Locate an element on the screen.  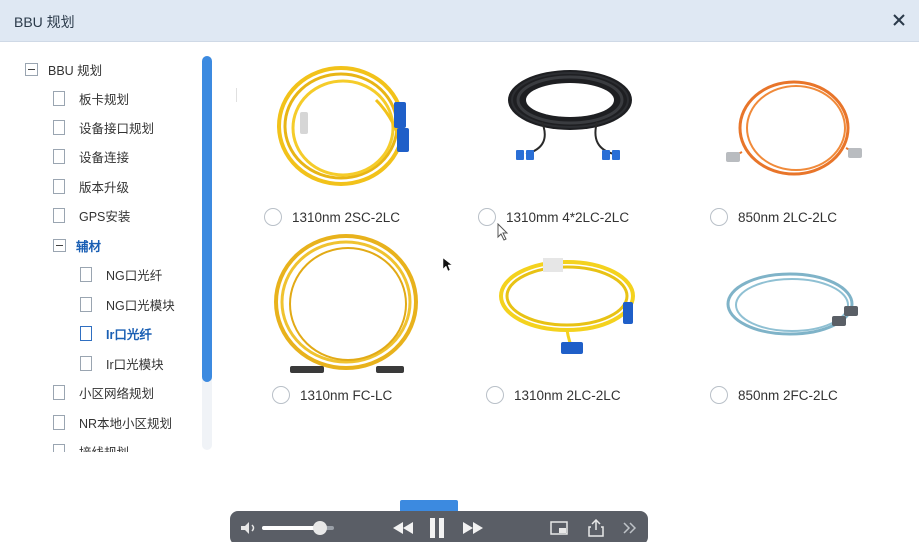
tree-item-ng-module: NG口光模块 is located at coordinates (127, 304).